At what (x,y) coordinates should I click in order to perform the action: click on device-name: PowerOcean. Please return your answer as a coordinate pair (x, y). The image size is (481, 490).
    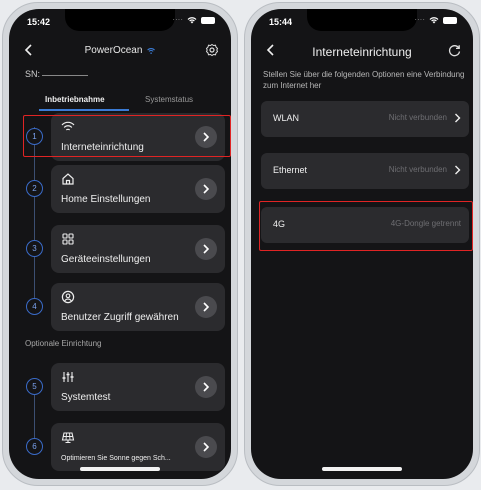
    Looking at the image, I should click on (113, 50).